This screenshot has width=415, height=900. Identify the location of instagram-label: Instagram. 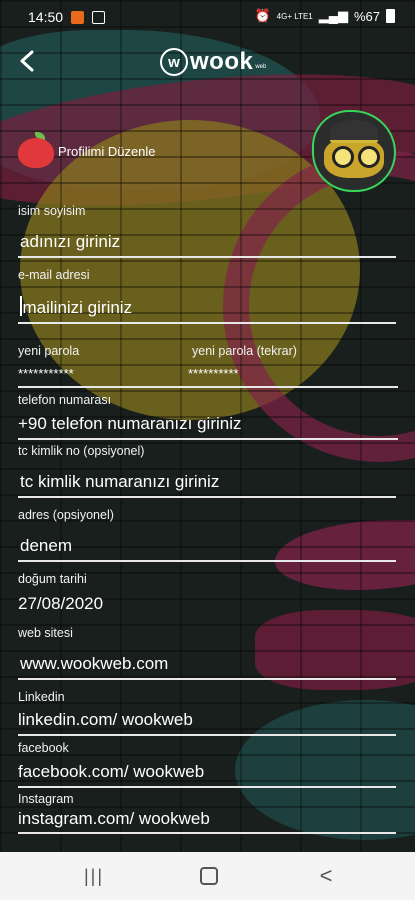
(46, 799).